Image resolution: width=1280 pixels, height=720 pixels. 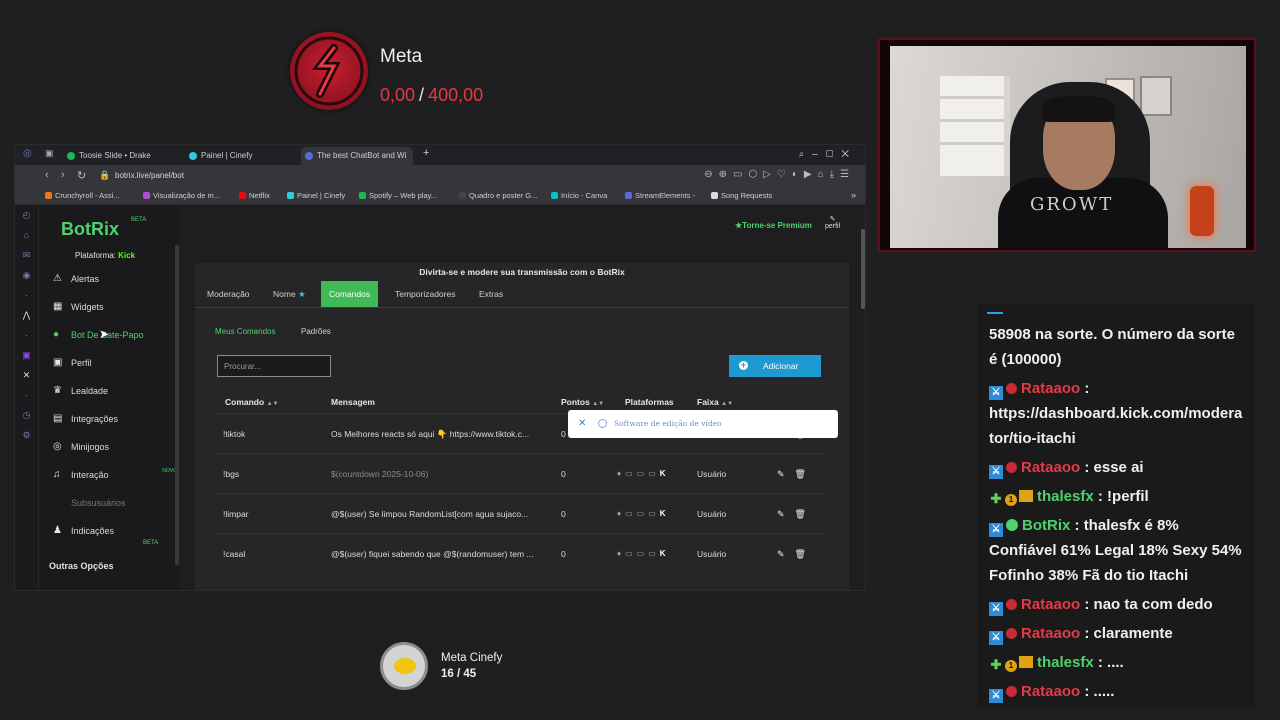 I want to click on column-header-faixa: Faixa ▲▼, so click(x=715, y=402).